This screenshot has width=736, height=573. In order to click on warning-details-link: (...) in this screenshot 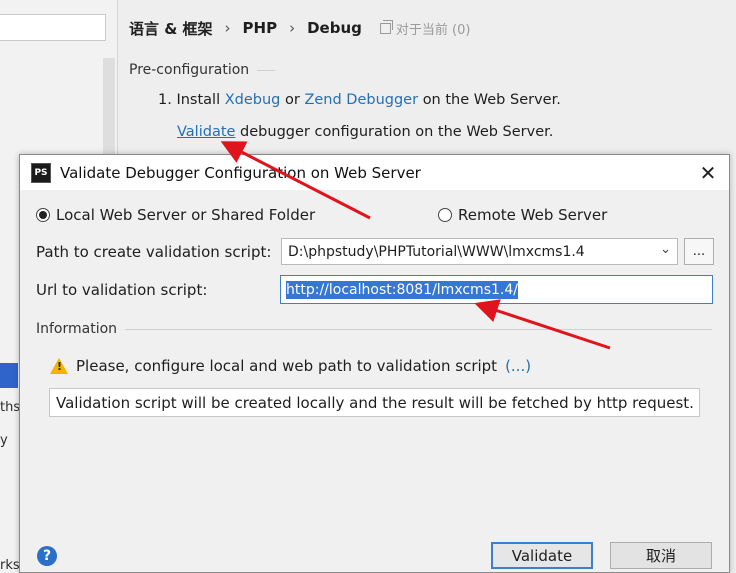, I will do `click(518, 366)`.